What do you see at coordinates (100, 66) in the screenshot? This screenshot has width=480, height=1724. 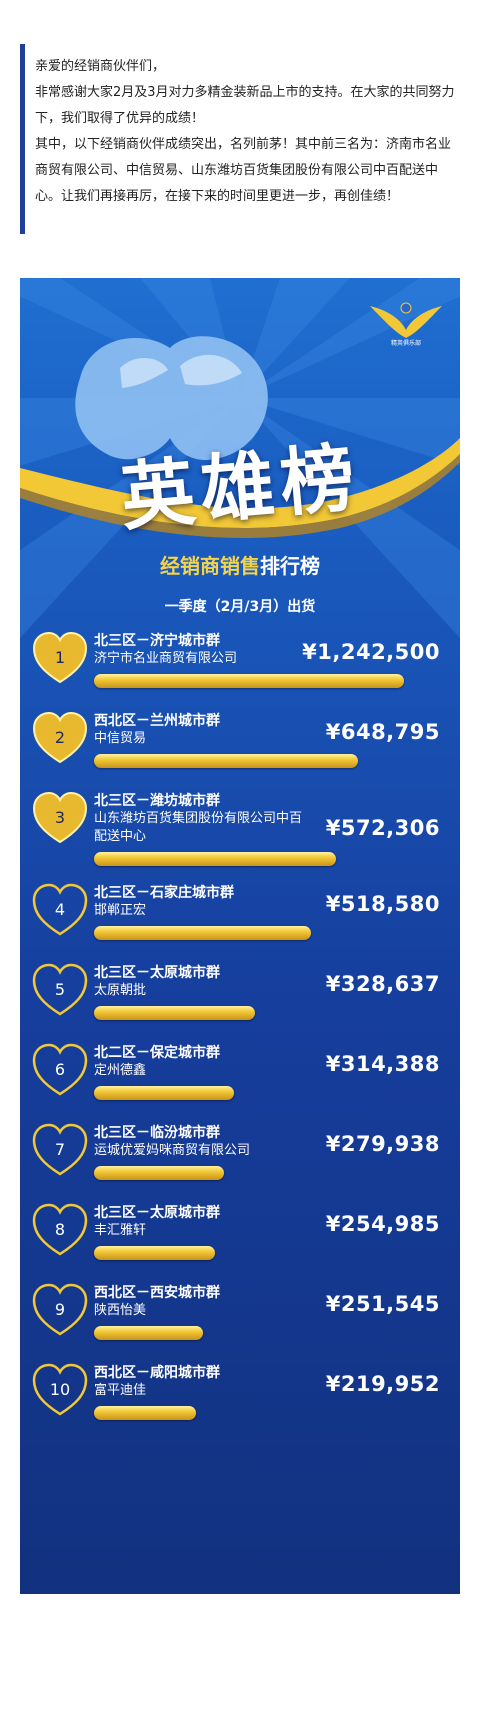 I see `intro-greeting: 亲爱的经销商伙伴们，` at bounding box center [100, 66].